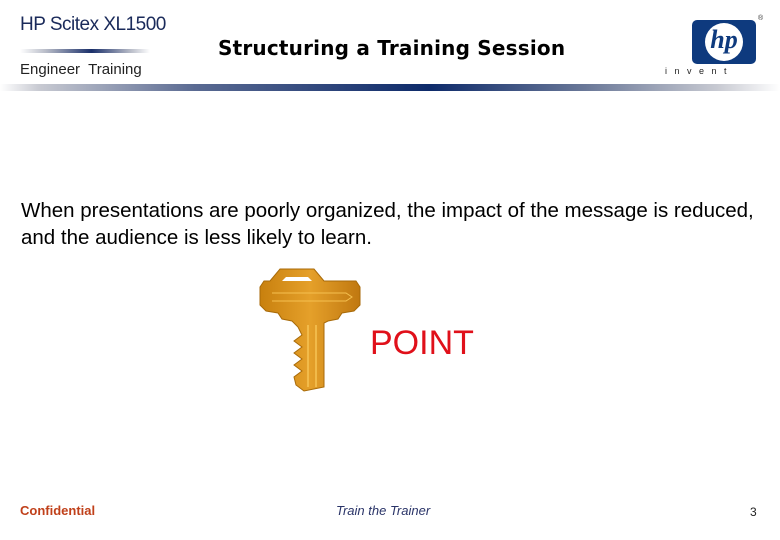 This screenshot has width=780, height=540. Describe the element at coordinates (390, 87) in the screenshot. I see `header-divider` at that location.